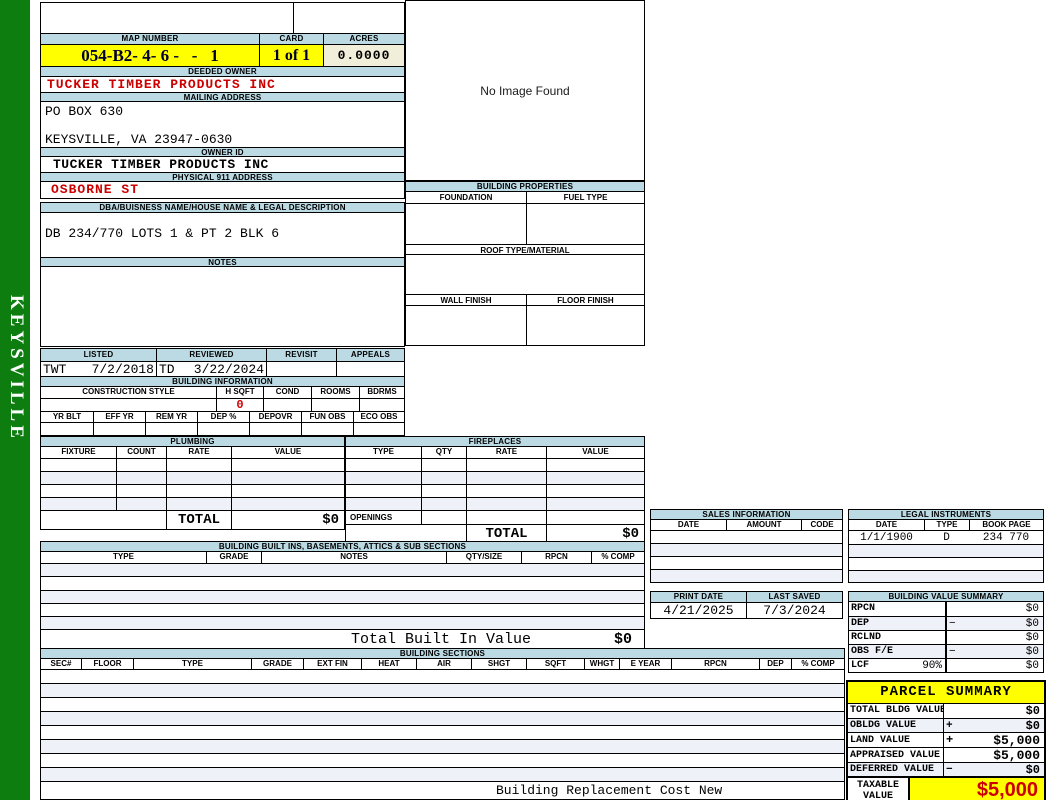 Image resolution: width=1050 pixels, height=800 pixels. What do you see at coordinates (860, 665) in the screenshot?
I see `bvs-label: LCF` at bounding box center [860, 665].